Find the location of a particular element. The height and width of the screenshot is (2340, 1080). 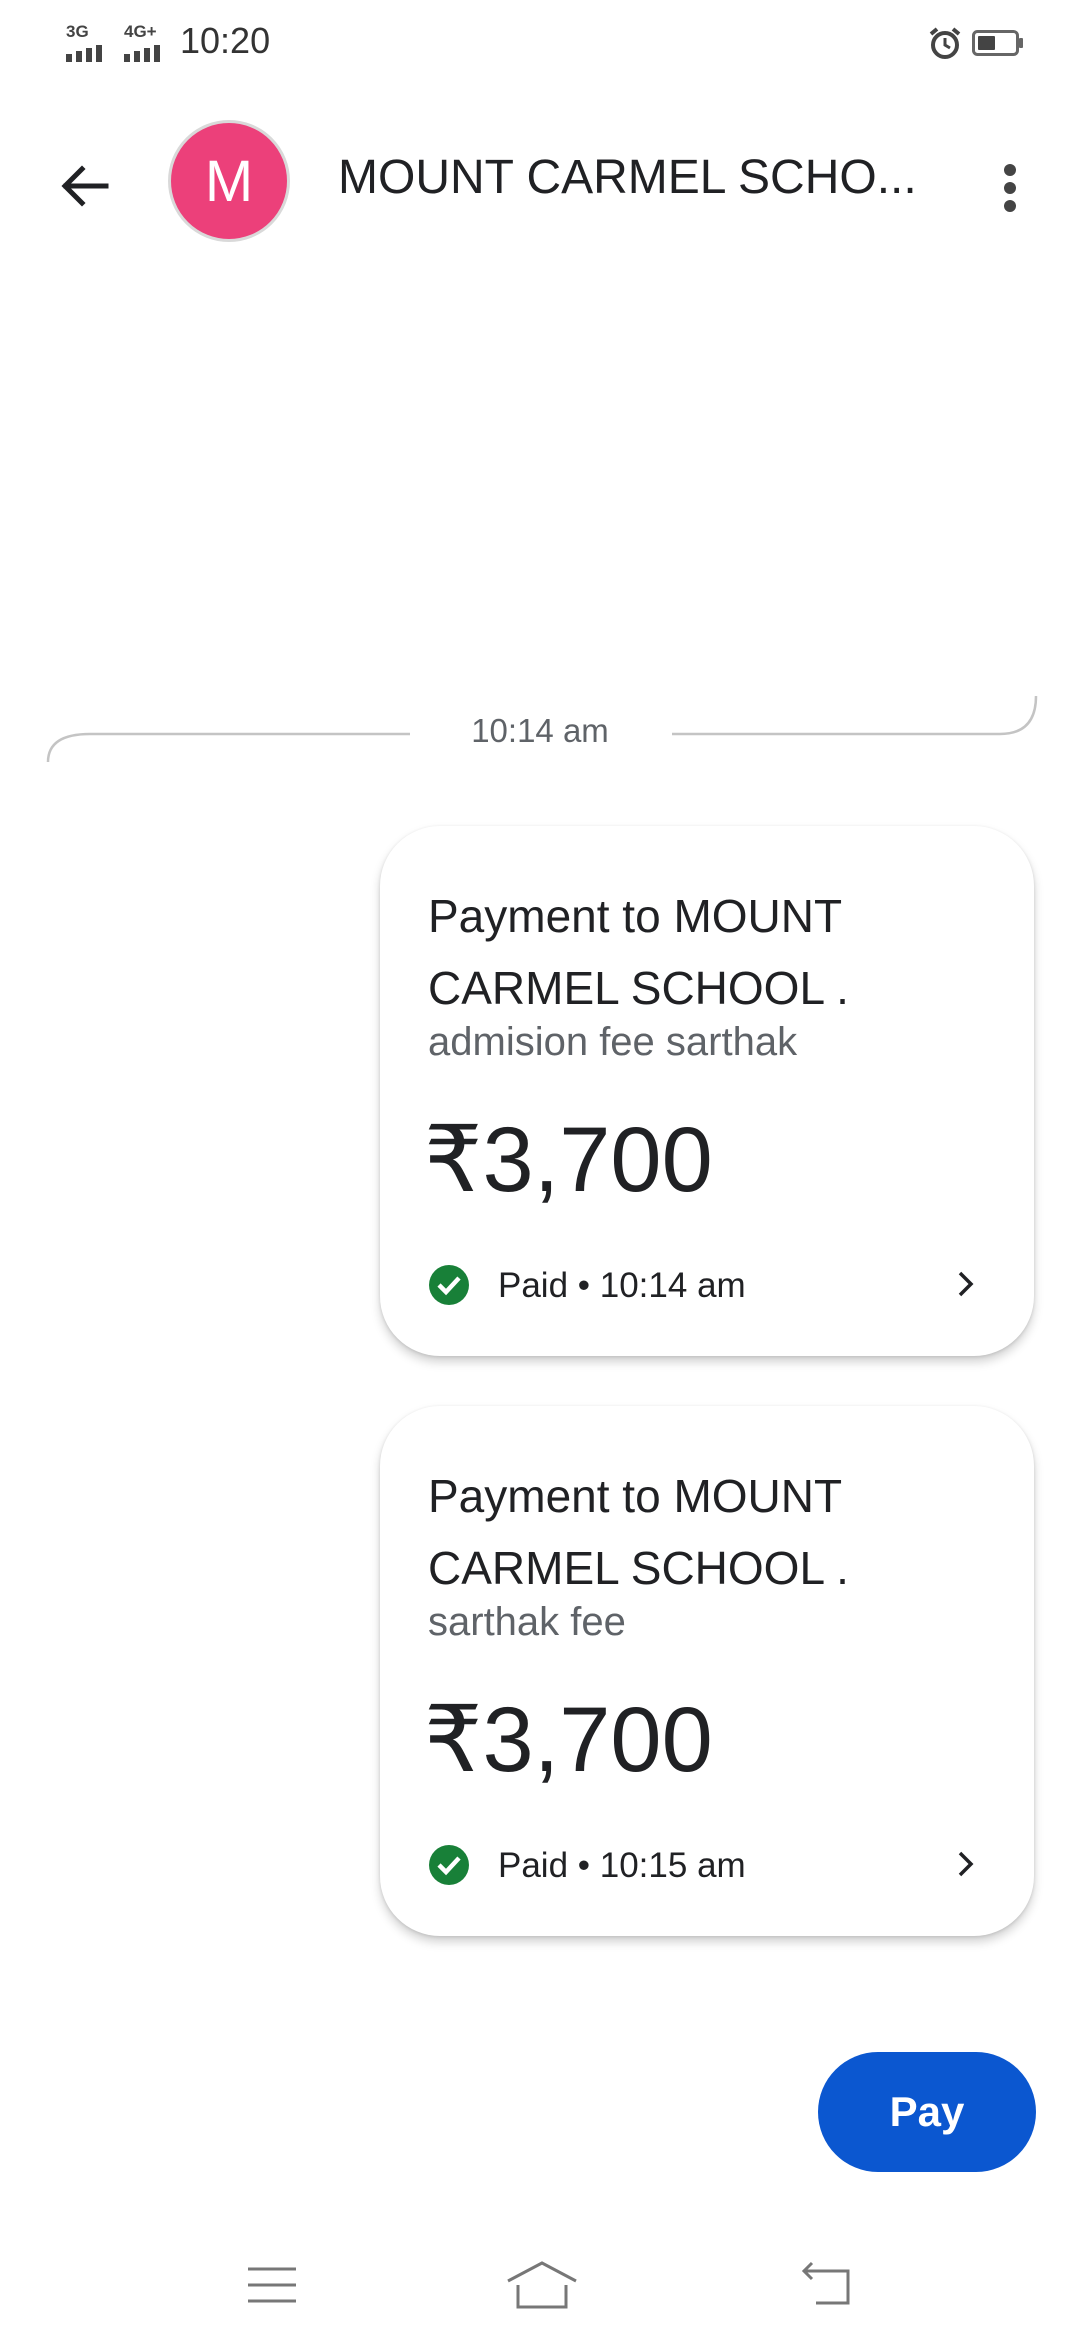

system-nav-bar is located at coordinates (540, 2285).